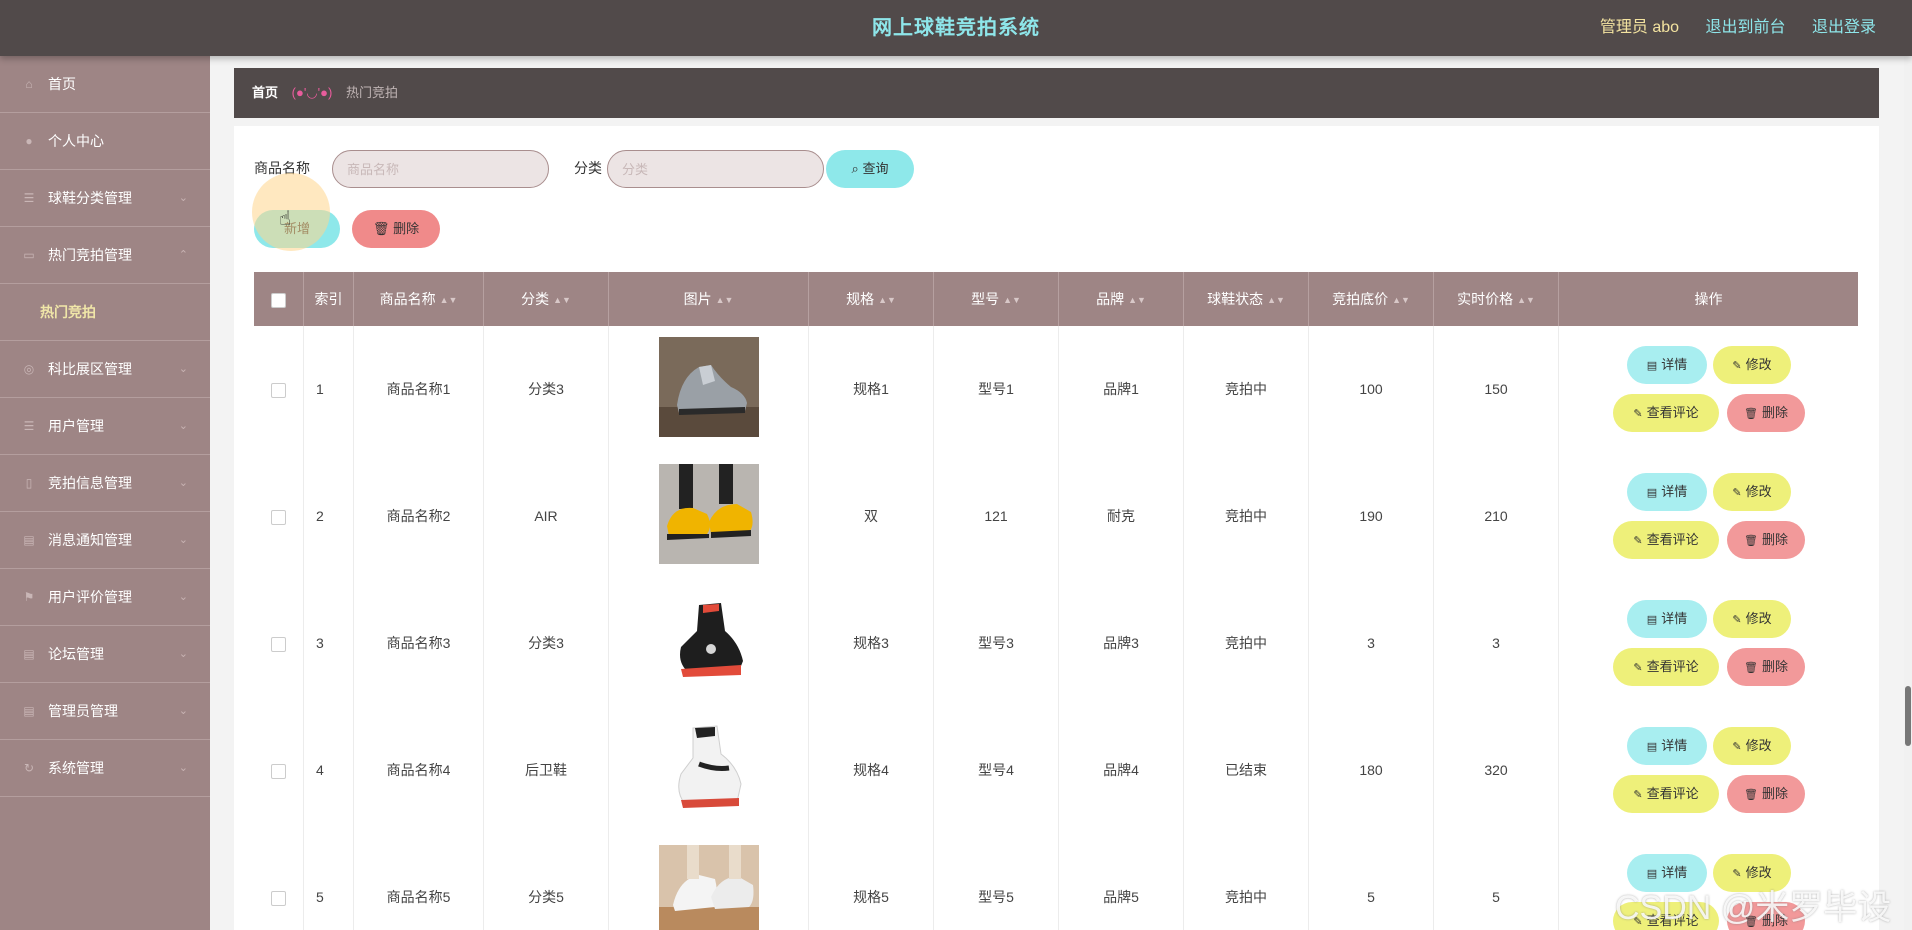 The image size is (1912, 930). I want to click on col-base-price: 竞拍底价 ▲▼, so click(1371, 299).